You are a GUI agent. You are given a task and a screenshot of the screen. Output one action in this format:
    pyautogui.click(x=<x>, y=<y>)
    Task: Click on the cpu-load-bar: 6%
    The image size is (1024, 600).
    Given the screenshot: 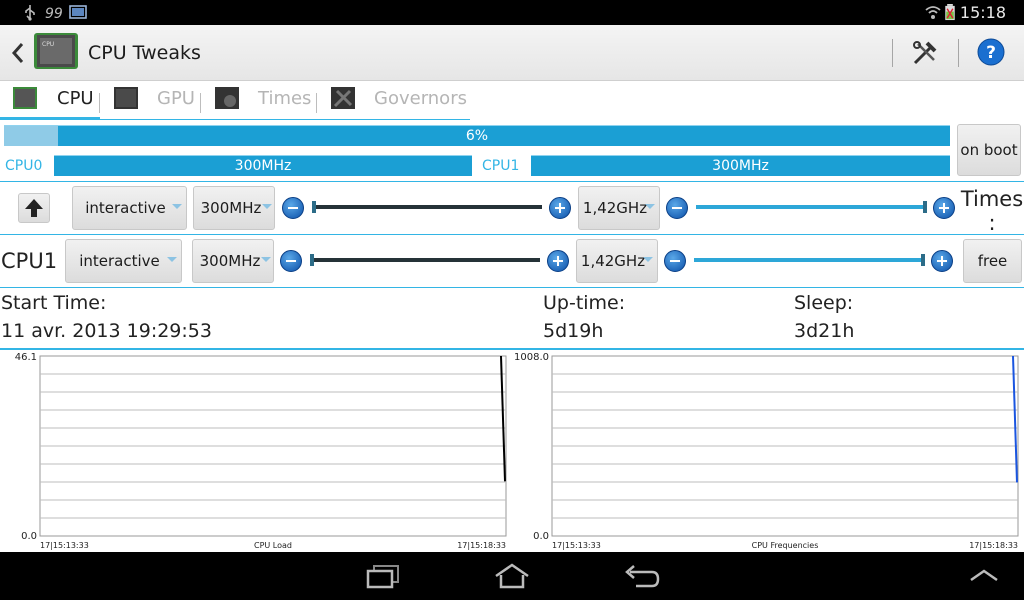 What is the action you would take?
    pyautogui.click(x=477, y=135)
    